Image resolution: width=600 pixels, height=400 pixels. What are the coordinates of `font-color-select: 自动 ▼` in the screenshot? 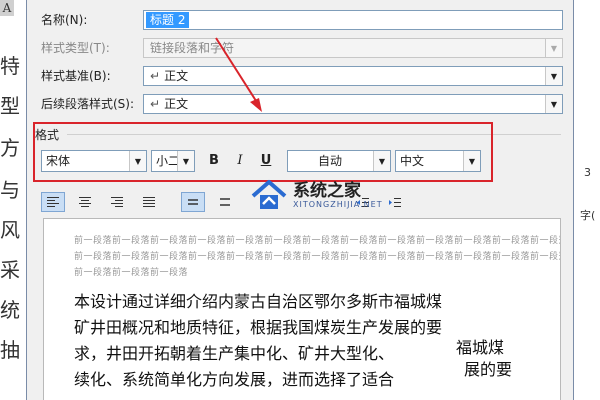 It's located at (339, 161).